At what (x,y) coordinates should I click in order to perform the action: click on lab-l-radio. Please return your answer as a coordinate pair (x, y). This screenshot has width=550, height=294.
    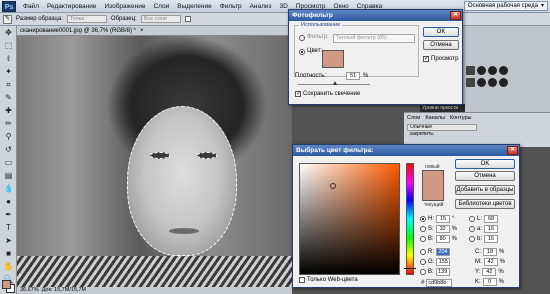
    Looking at the image, I should click on (472, 219).